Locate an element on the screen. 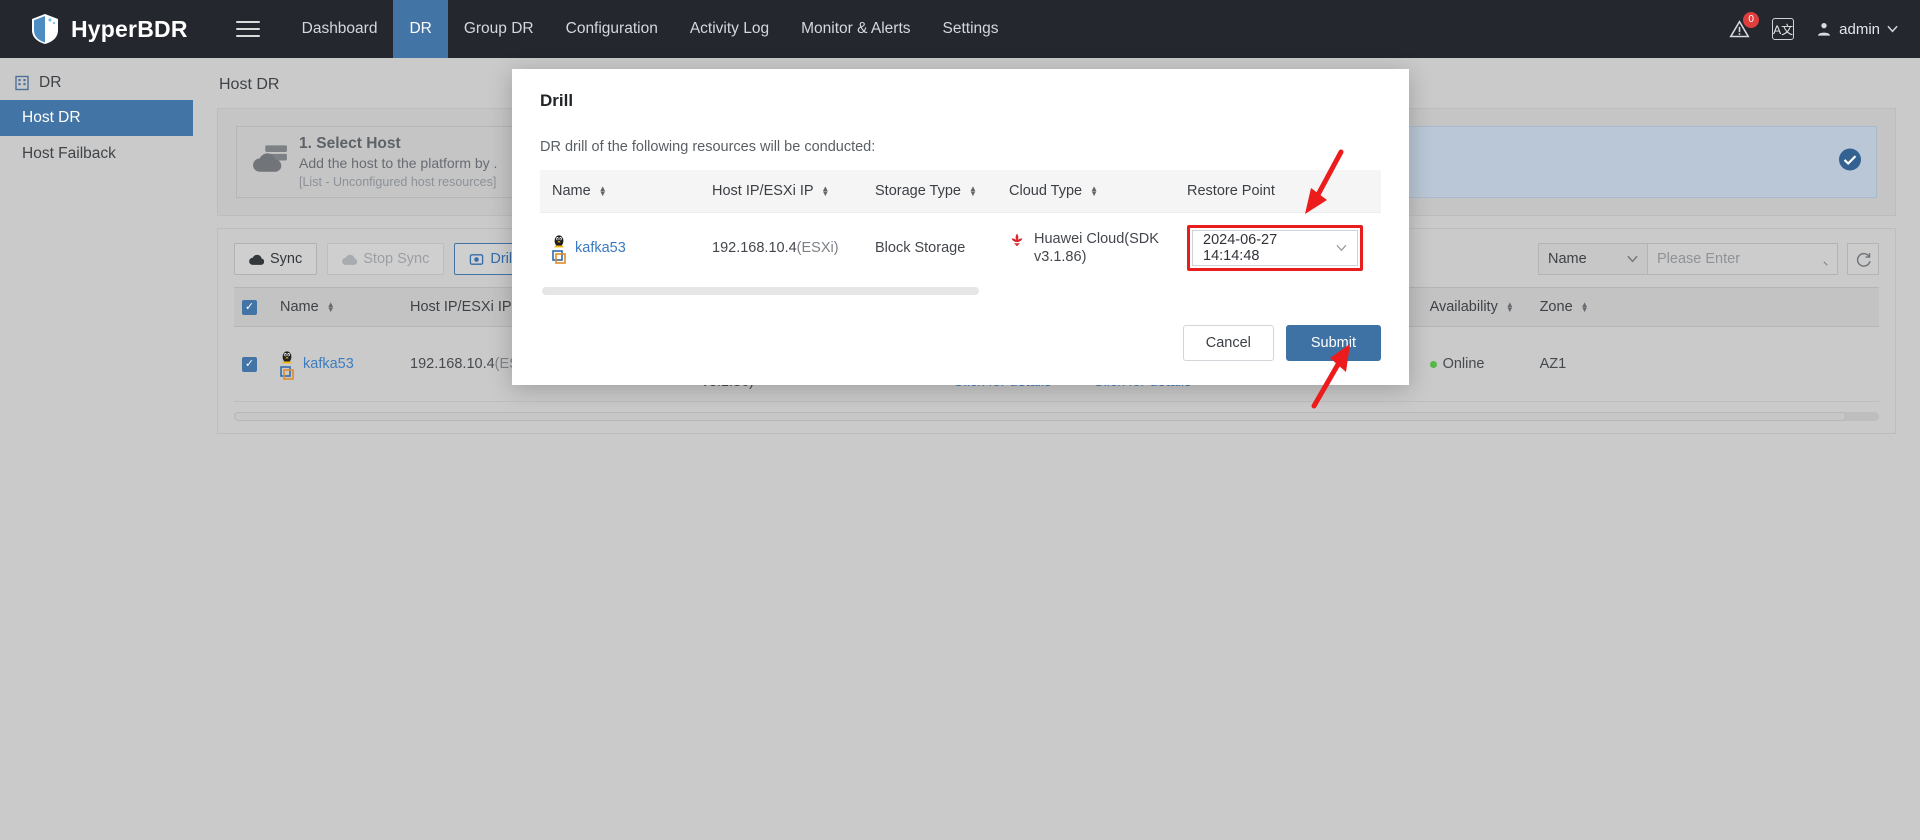 The height and width of the screenshot is (840, 1920). restore-point-highlight: 2024-06-27 14:14:48 is located at coordinates (1275, 248).